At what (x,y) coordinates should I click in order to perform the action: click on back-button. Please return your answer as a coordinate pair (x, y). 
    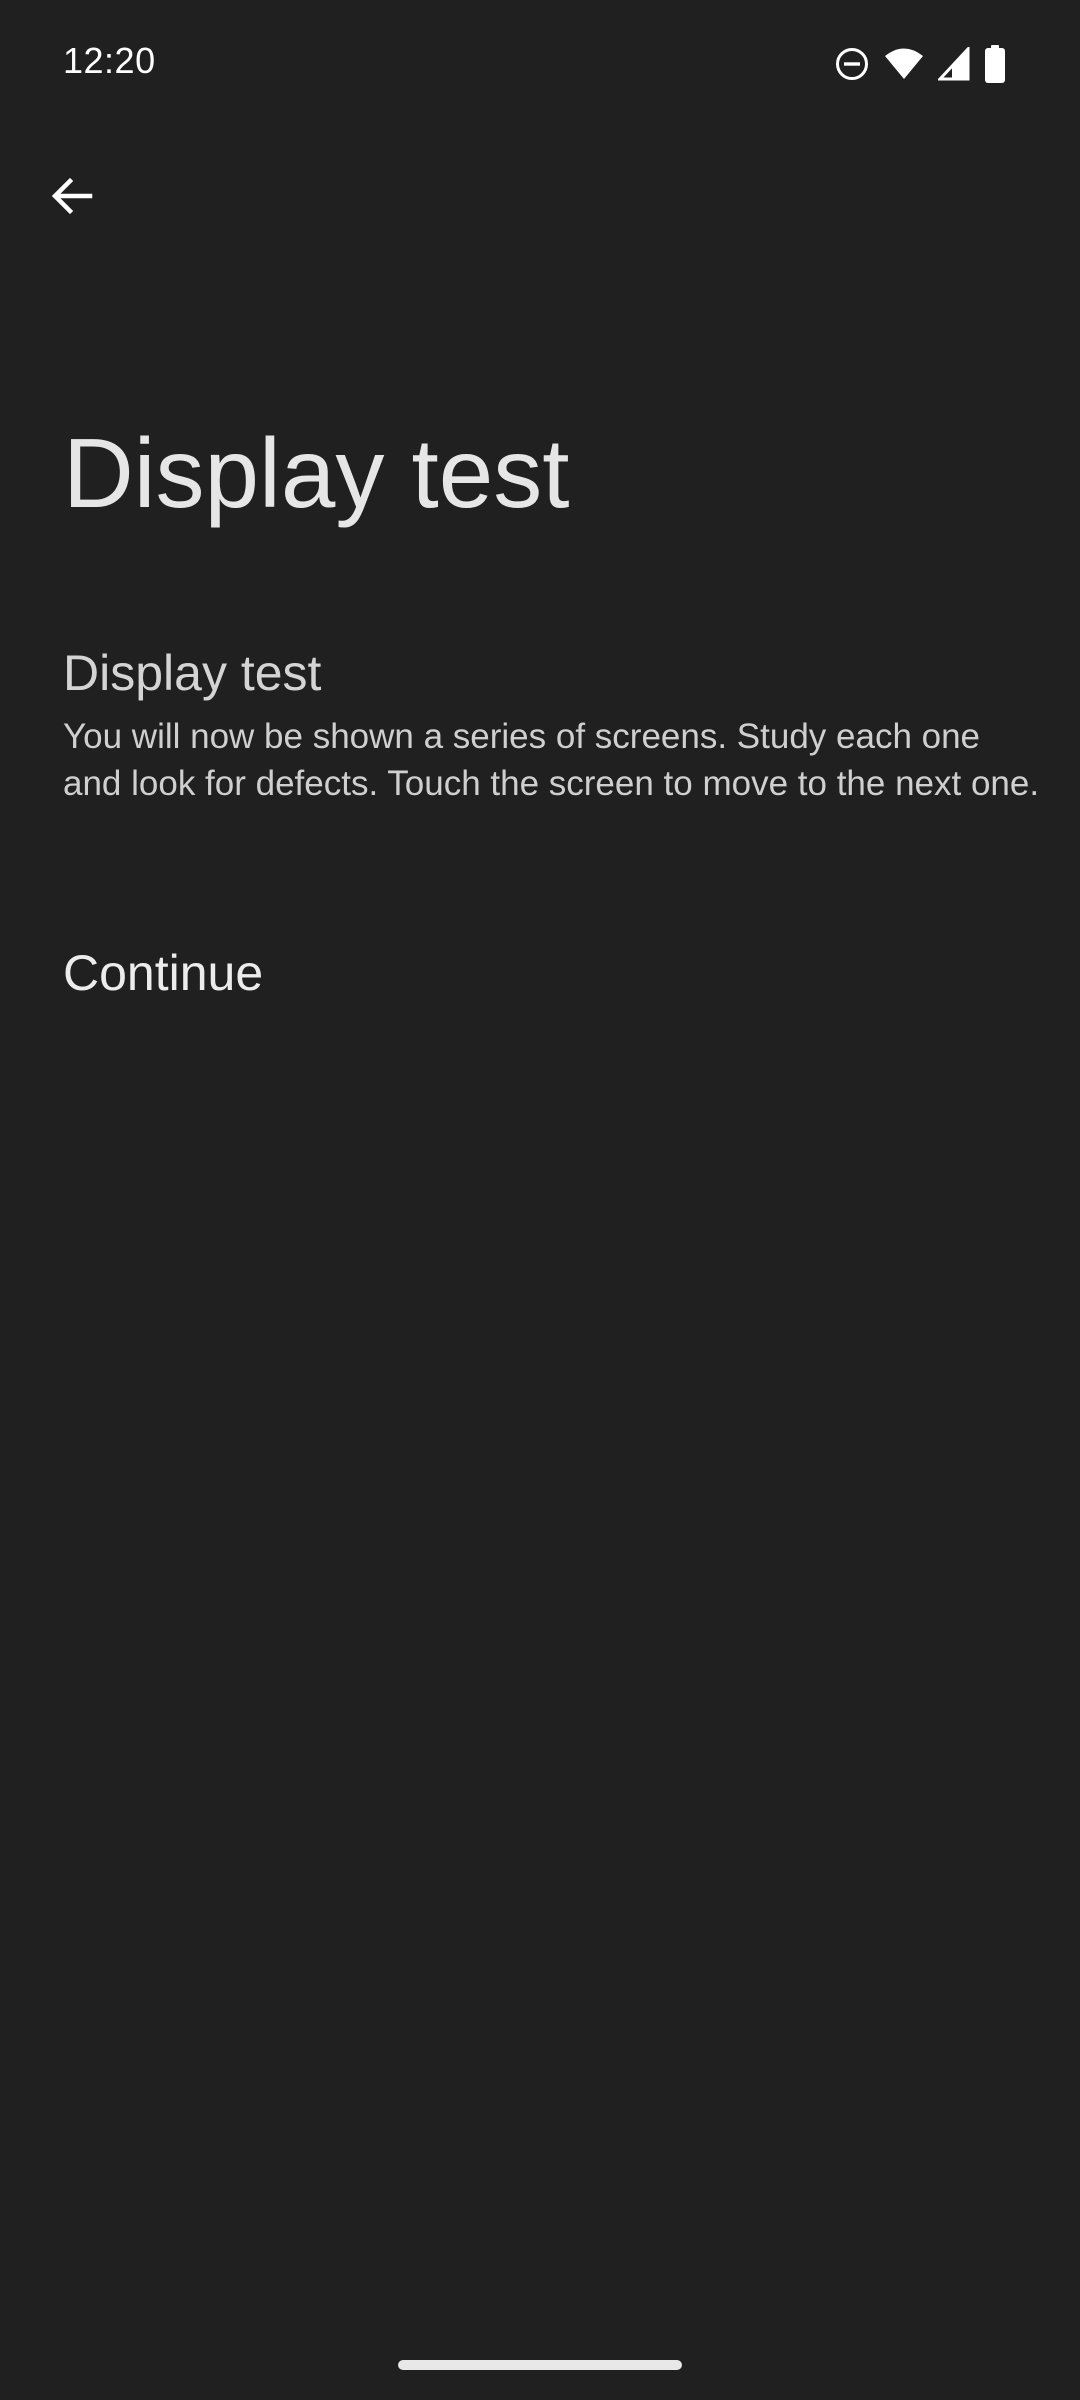
    Looking at the image, I should click on (72, 198).